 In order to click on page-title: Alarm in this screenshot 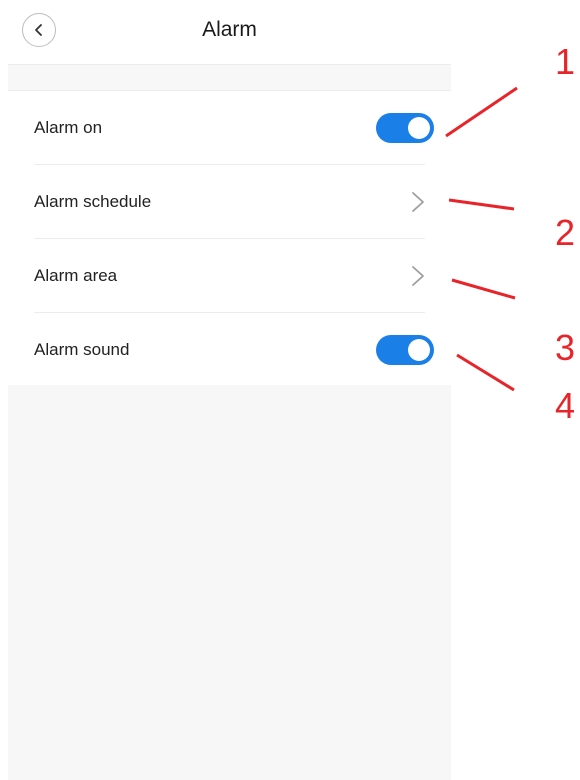, I will do `click(229, 29)`.